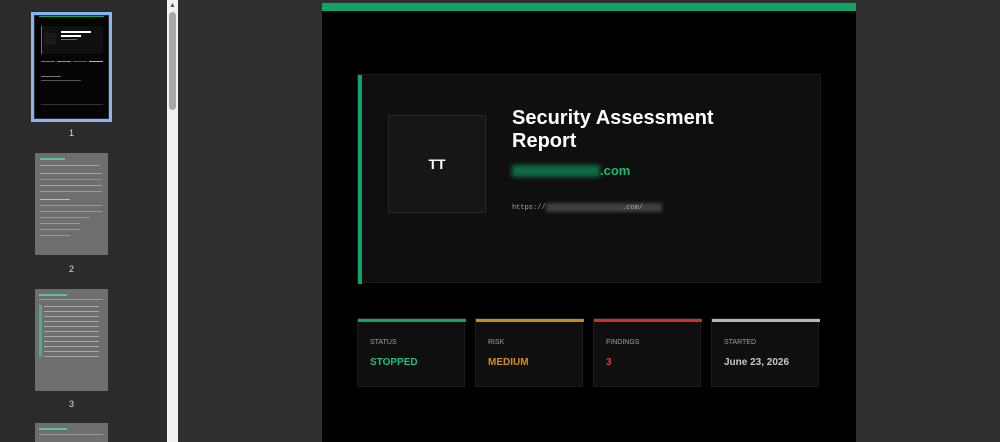 The width and height of the screenshot is (1000, 442). What do you see at coordinates (72, 104) in the screenshot?
I see `thumbnail-divider` at bounding box center [72, 104].